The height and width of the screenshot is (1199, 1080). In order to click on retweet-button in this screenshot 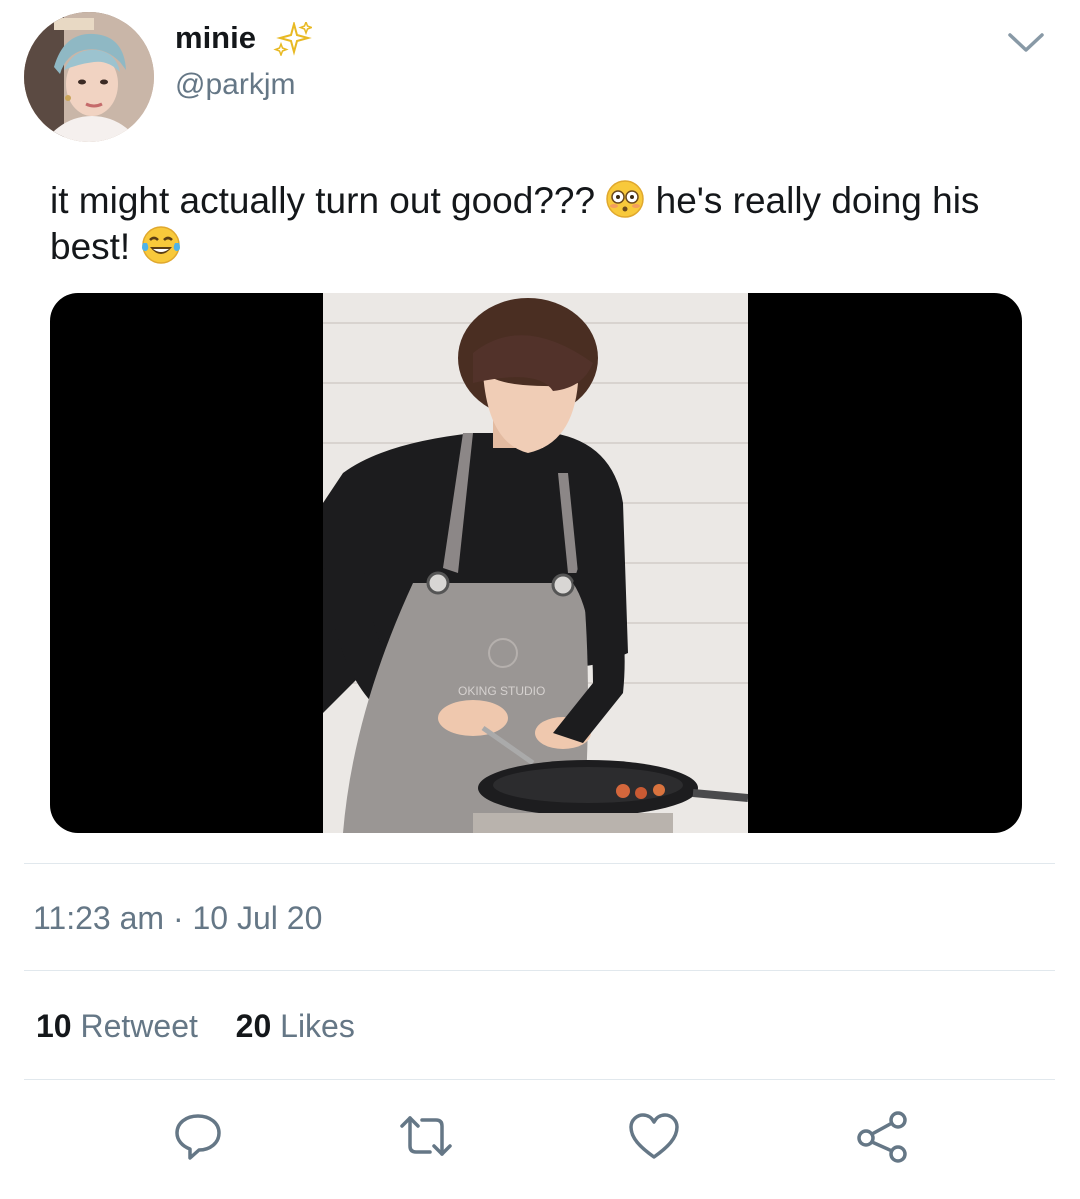, I will do `click(426, 1138)`.